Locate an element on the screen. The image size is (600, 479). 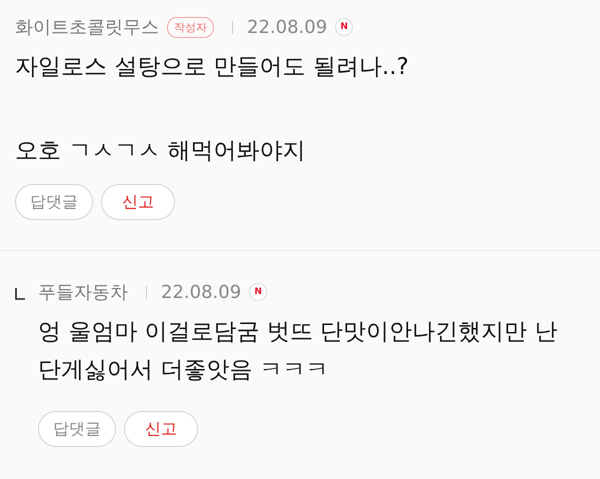
reply-indent-icon is located at coordinates (20, 294).